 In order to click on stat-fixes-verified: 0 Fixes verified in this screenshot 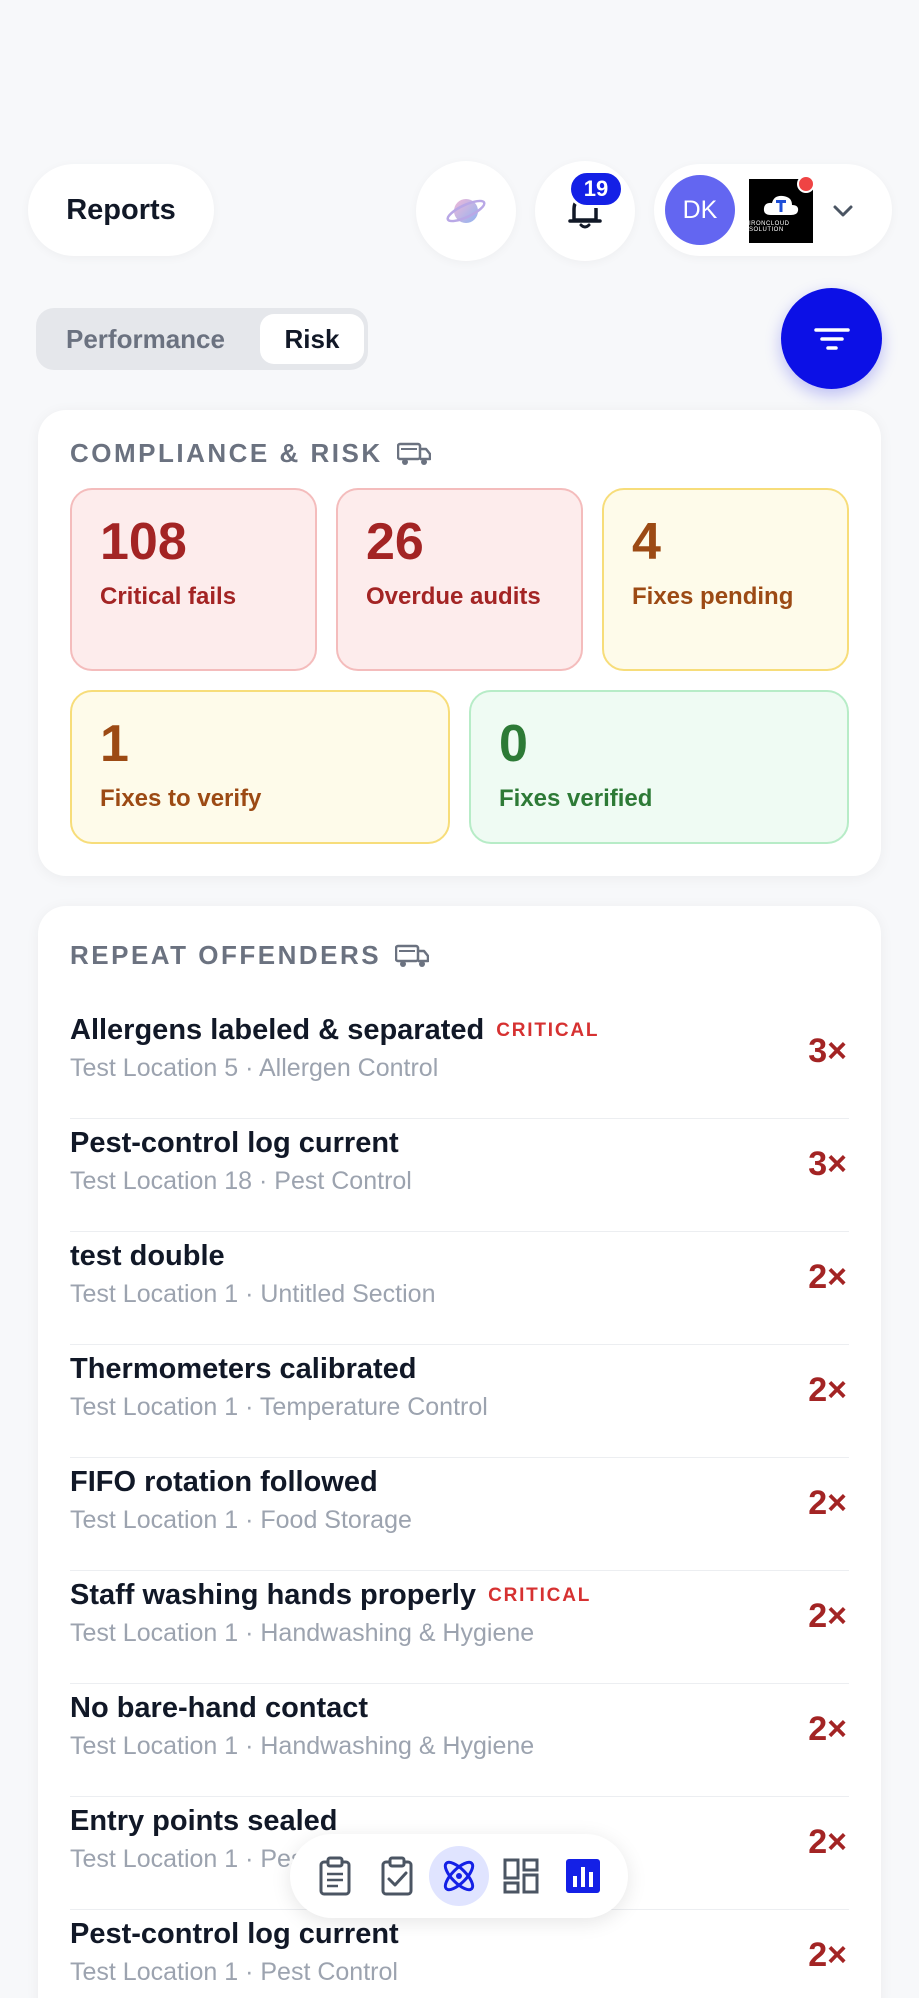, I will do `click(659, 767)`.